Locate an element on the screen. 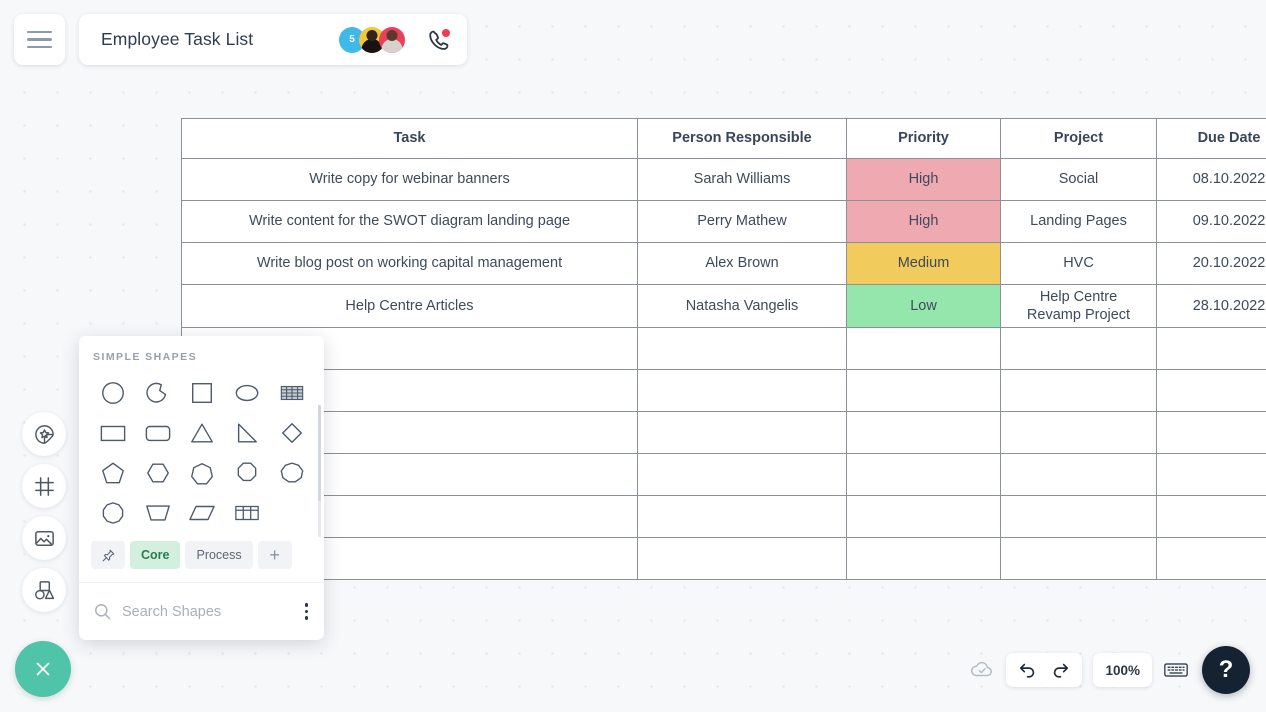  cell-person: Natasha Vangelis is located at coordinates (742, 306).